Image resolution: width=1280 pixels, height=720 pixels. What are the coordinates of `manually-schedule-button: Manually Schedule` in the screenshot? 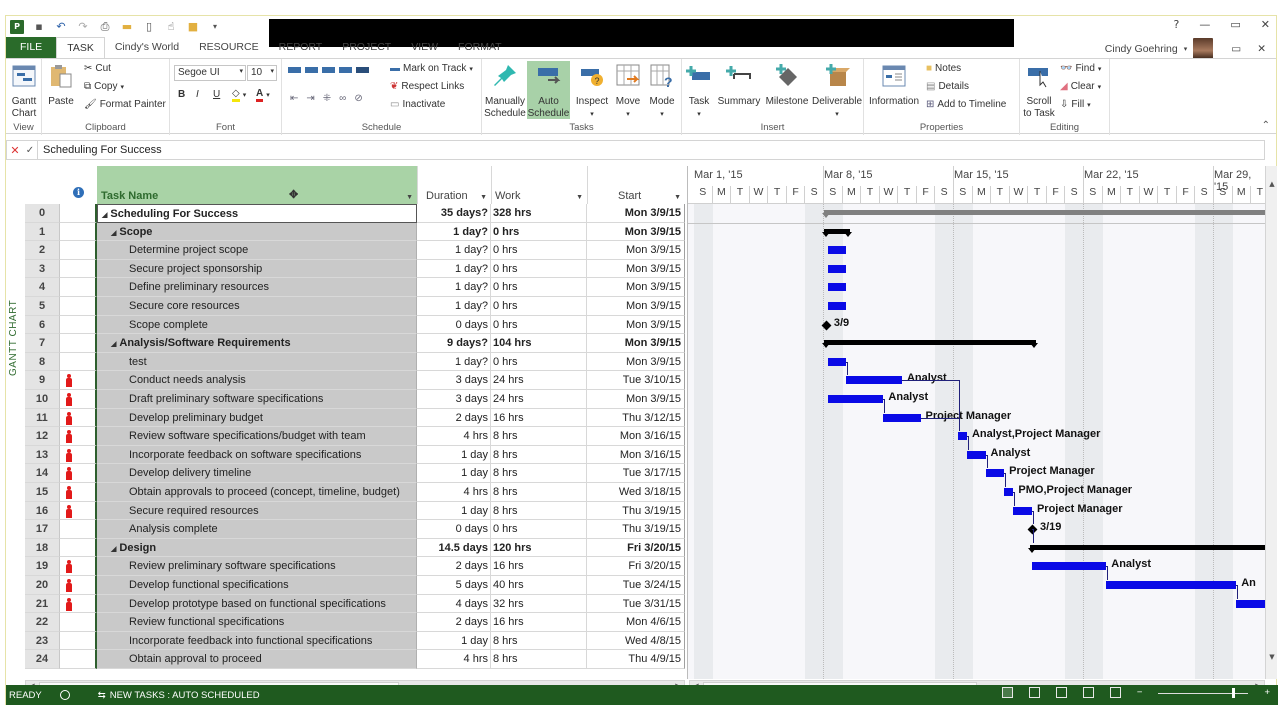 It's located at (505, 90).